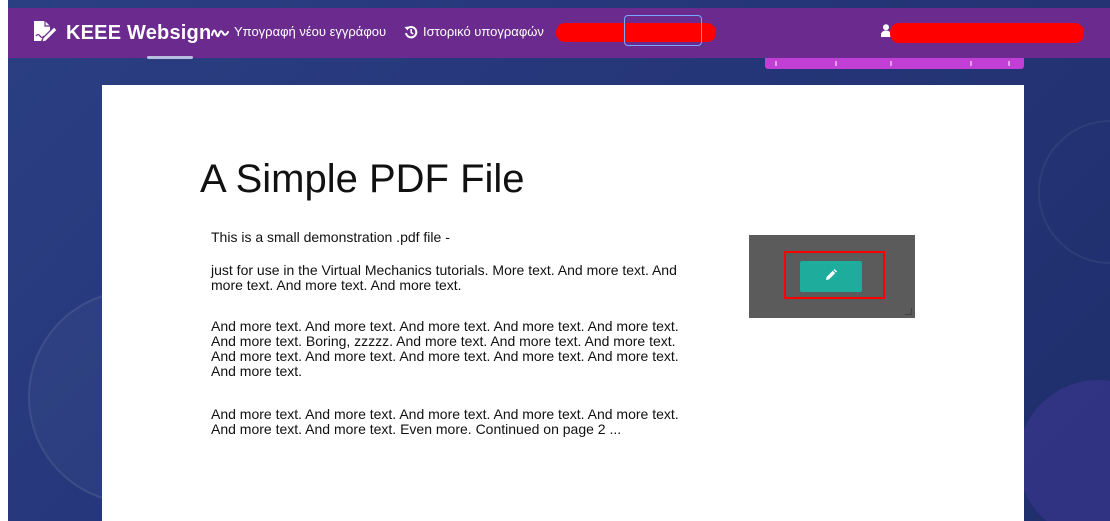 This screenshot has width=1110, height=521. I want to click on nav-new-signature-label: Υπογραφή νέου εγγράφου, so click(310, 31).